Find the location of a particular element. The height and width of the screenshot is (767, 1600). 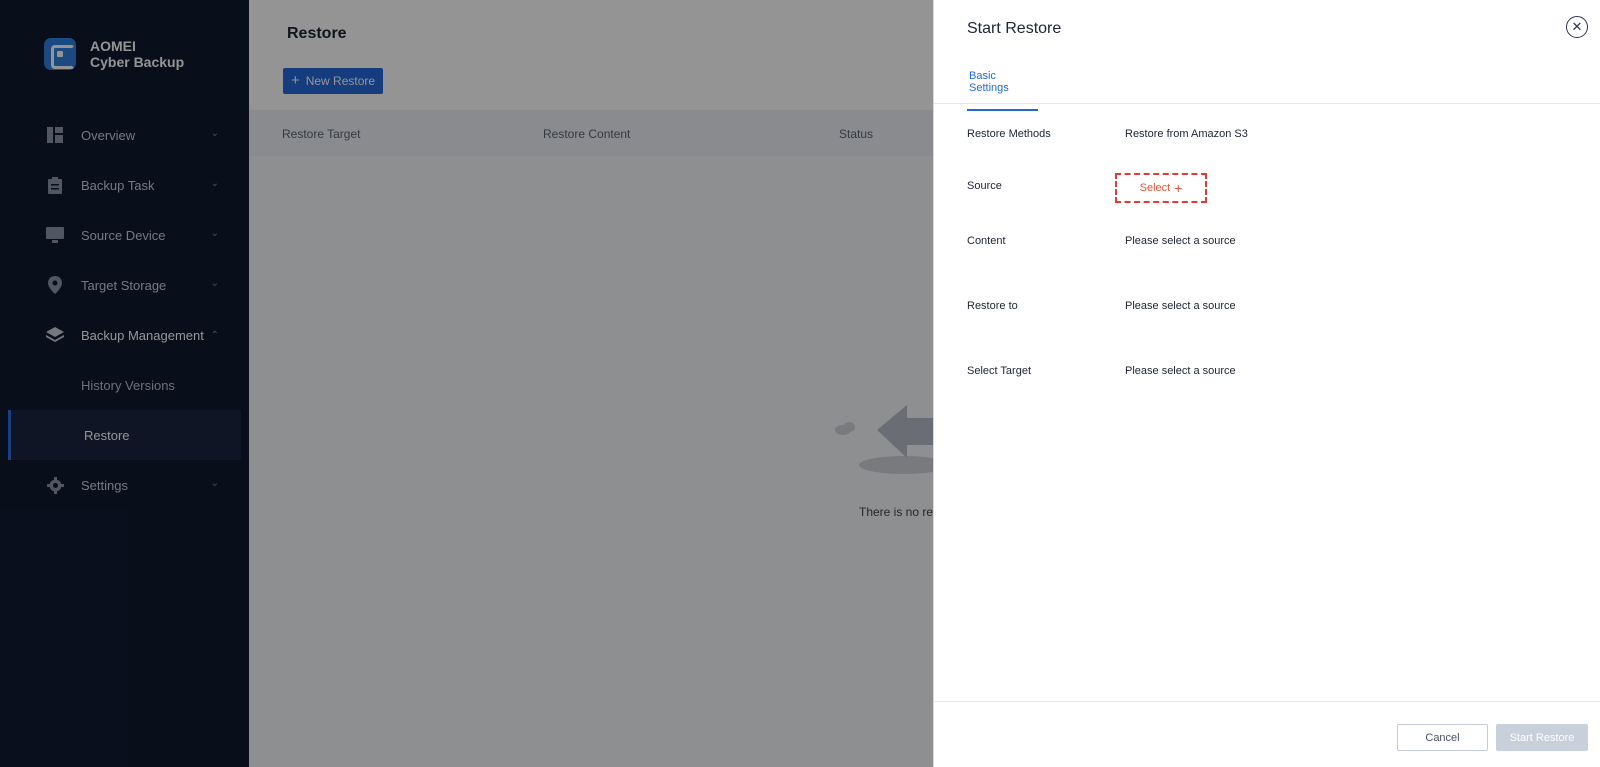

restore-to-value: Please select a source is located at coordinates (1180, 306).